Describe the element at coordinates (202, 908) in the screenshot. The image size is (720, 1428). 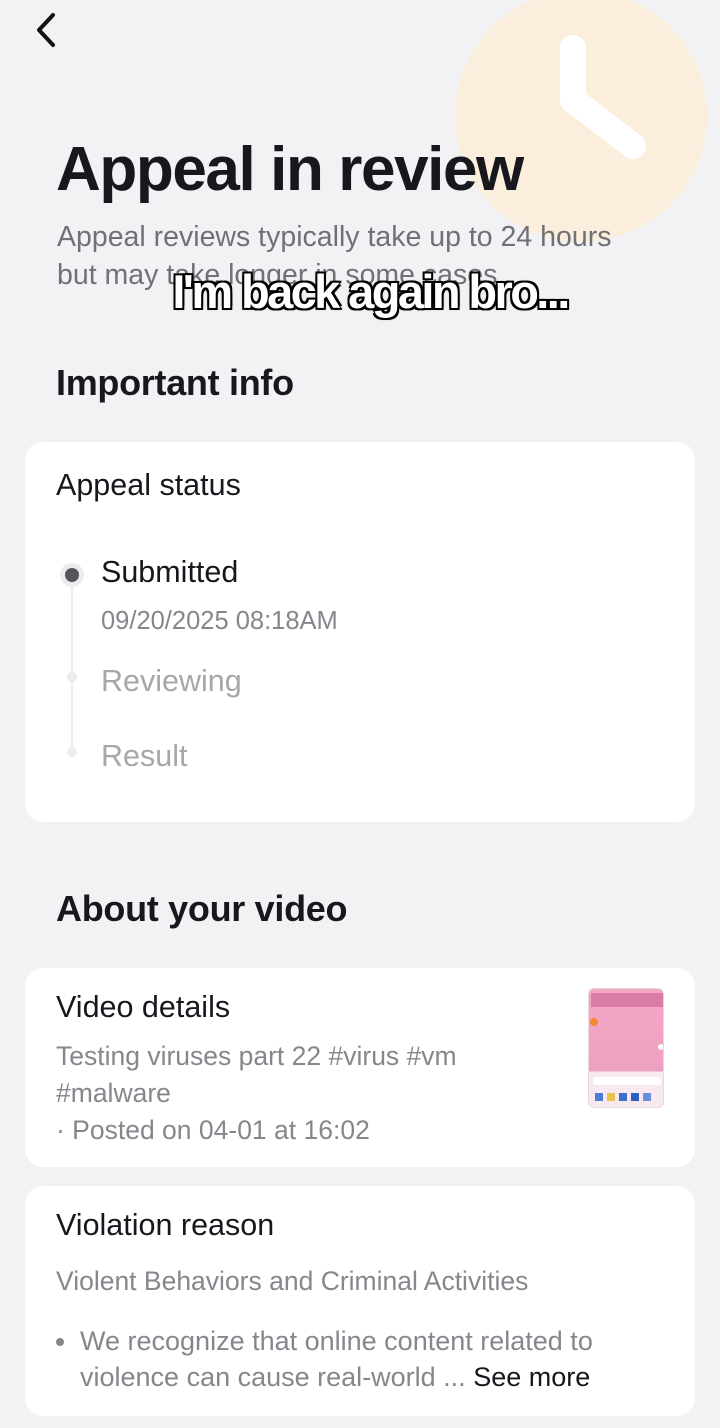
I see `about-video-heading: About your video` at that location.